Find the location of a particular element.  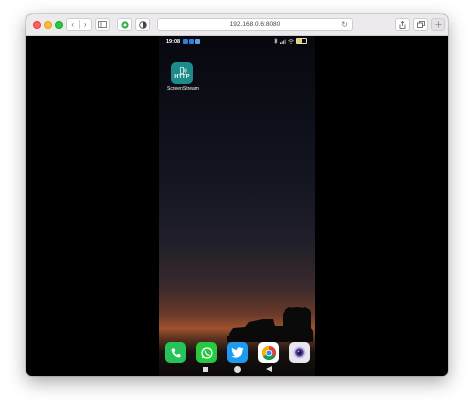

contrast-icon is located at coordinates (142, 24).